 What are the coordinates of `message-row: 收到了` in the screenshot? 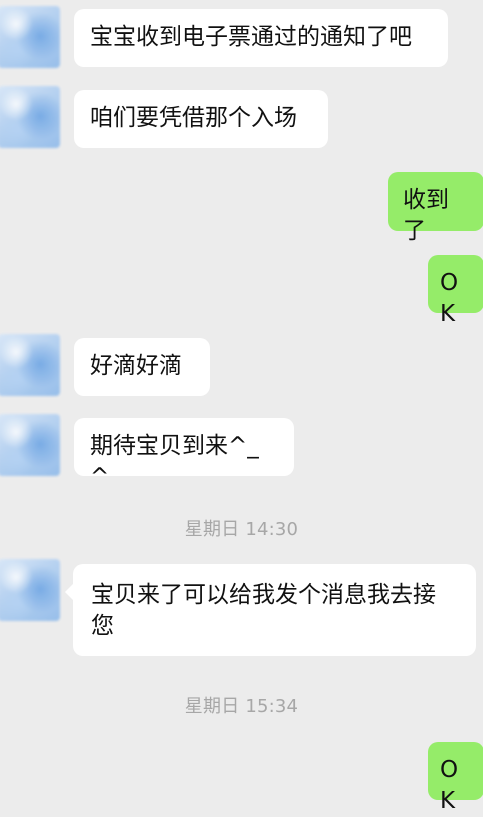 It's located at (241, 208).